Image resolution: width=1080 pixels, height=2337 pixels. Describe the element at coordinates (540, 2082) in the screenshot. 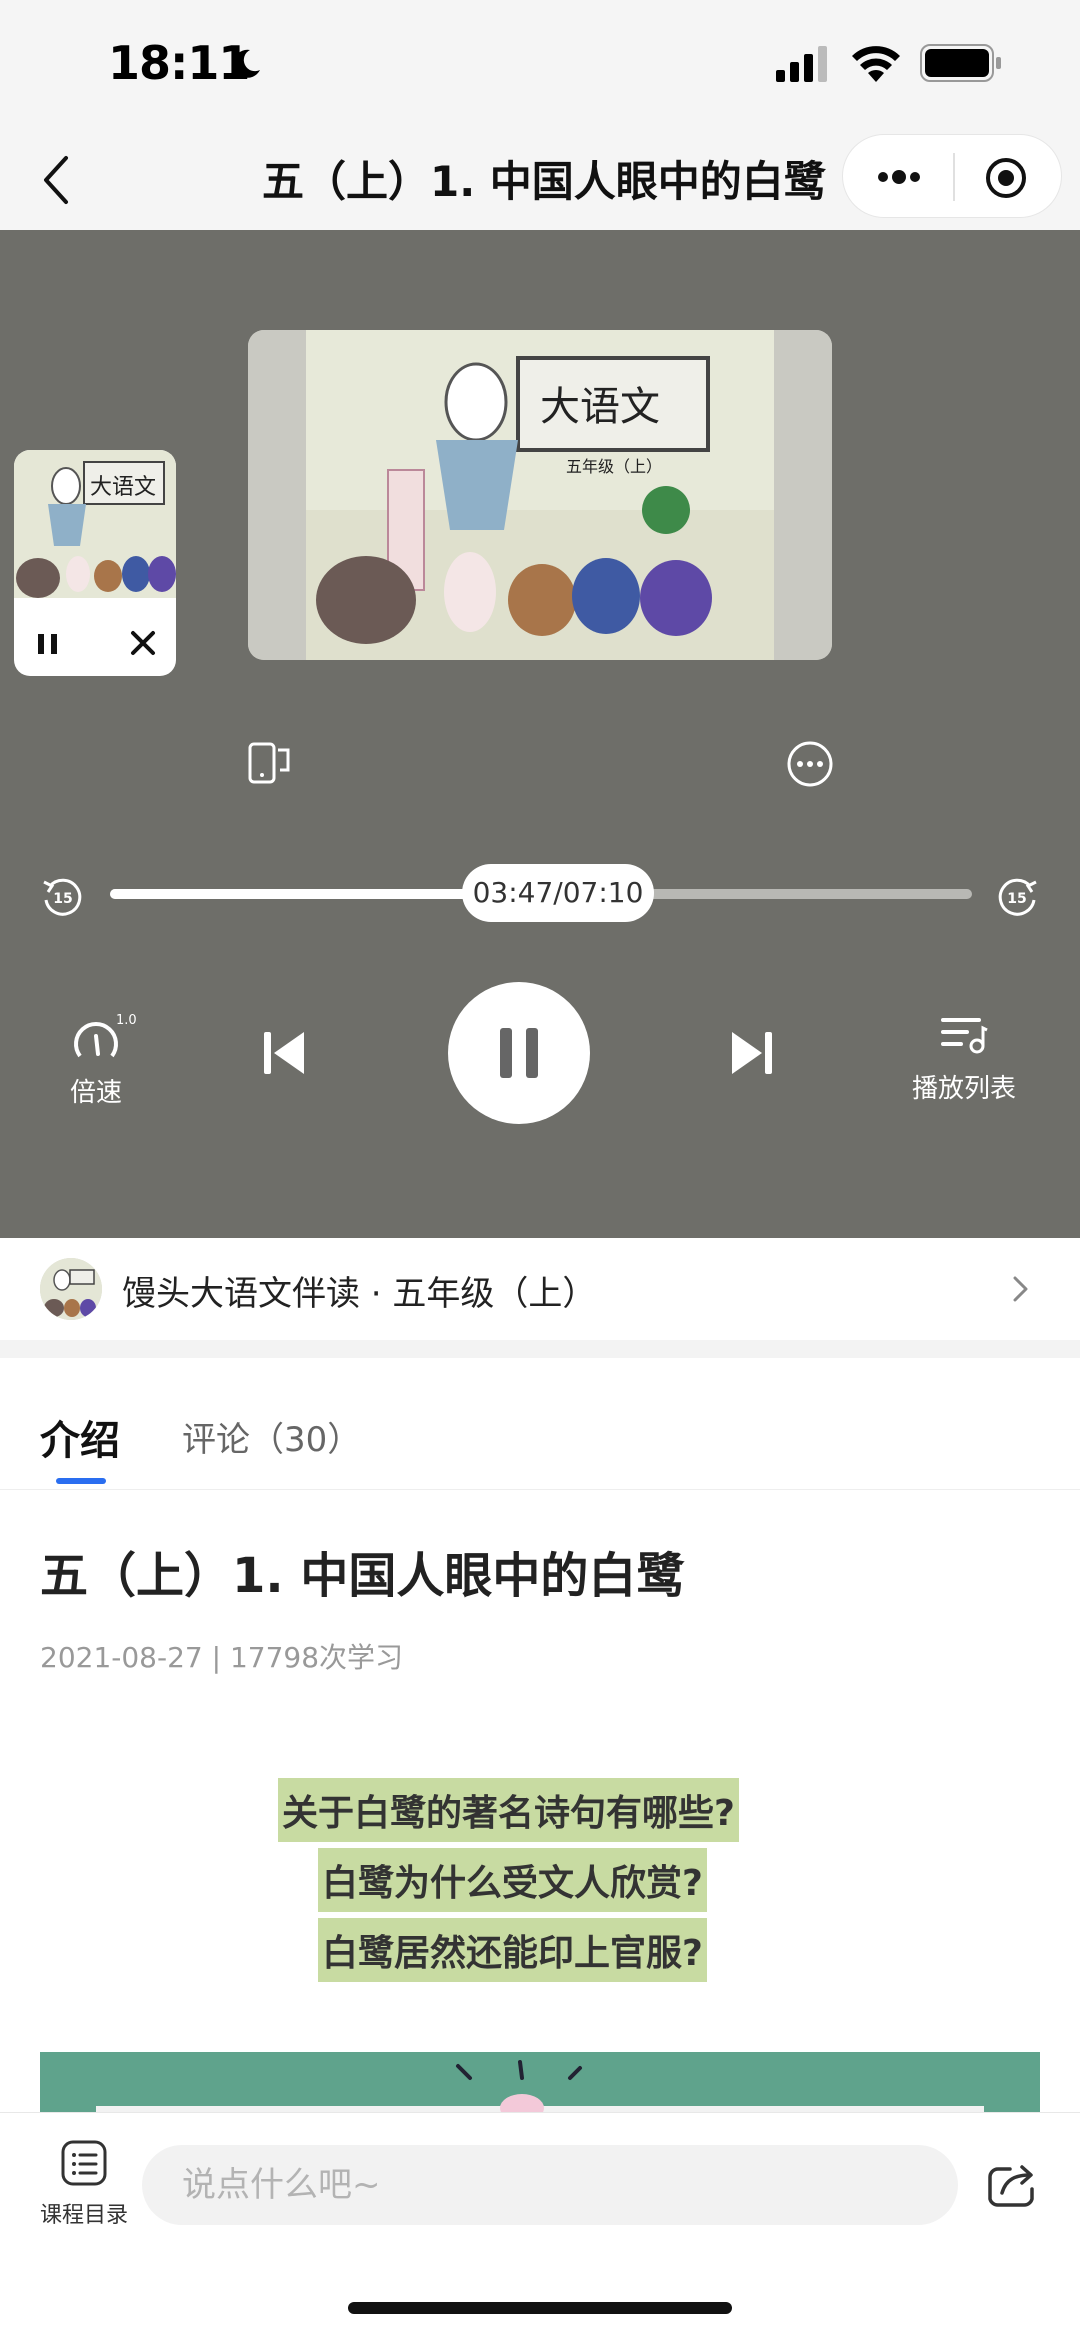

I see `content-image` at that location.